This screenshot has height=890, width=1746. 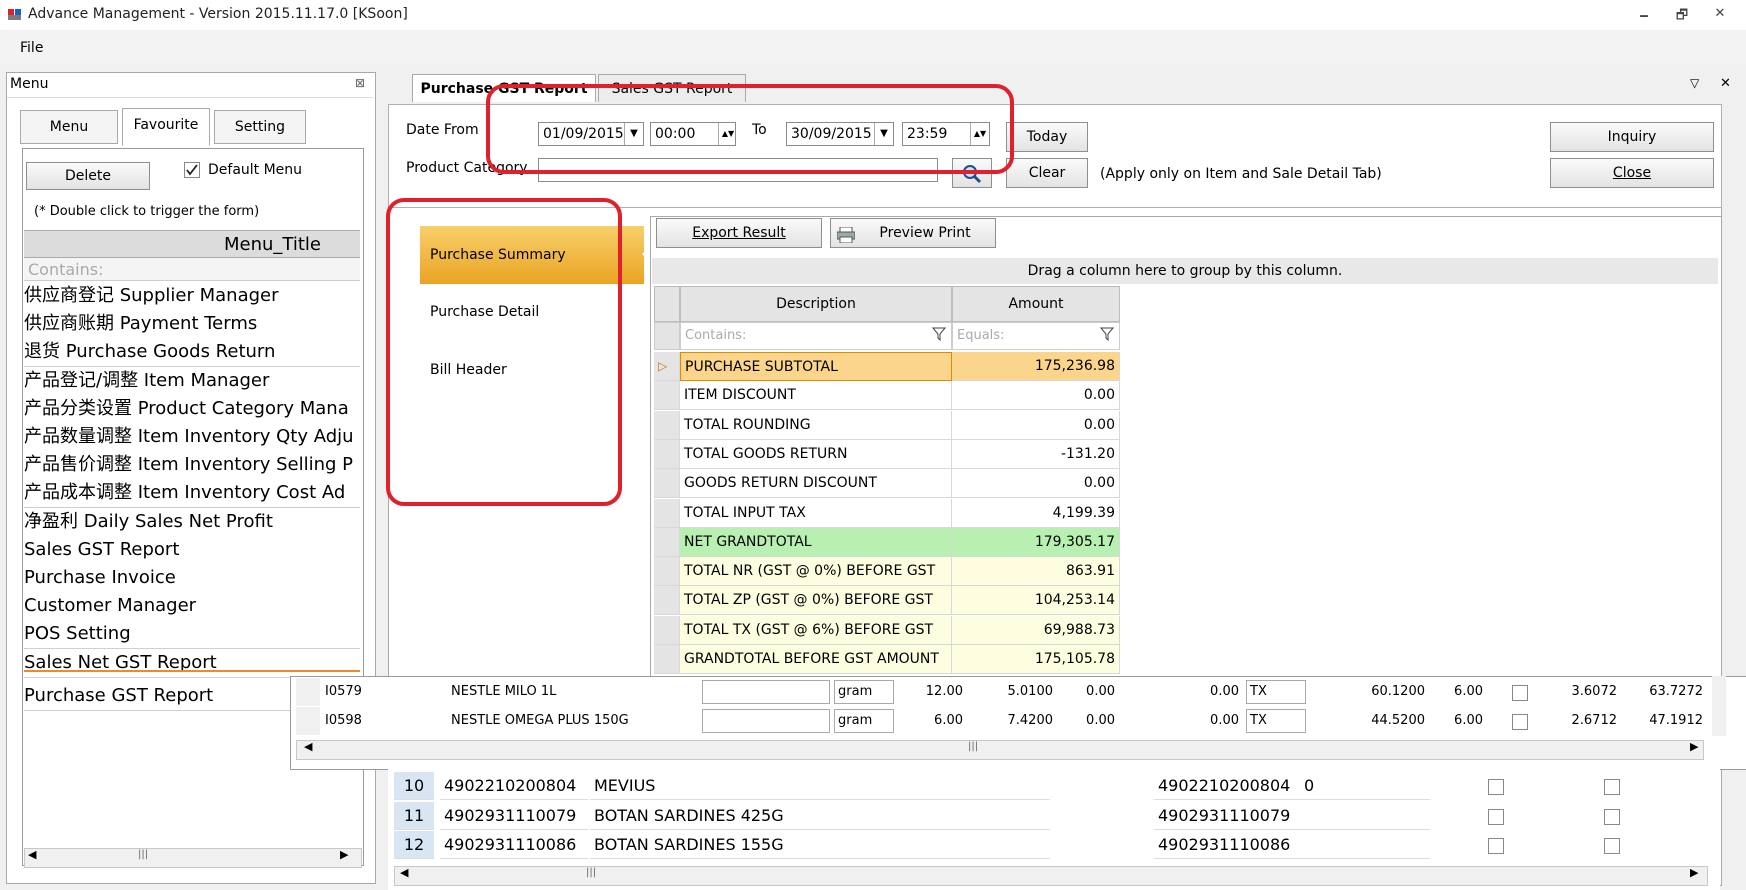 I want to click on menu-list-item: 产品数量调整 Item Inventory Qty Adju, so click(x=192, y=437).